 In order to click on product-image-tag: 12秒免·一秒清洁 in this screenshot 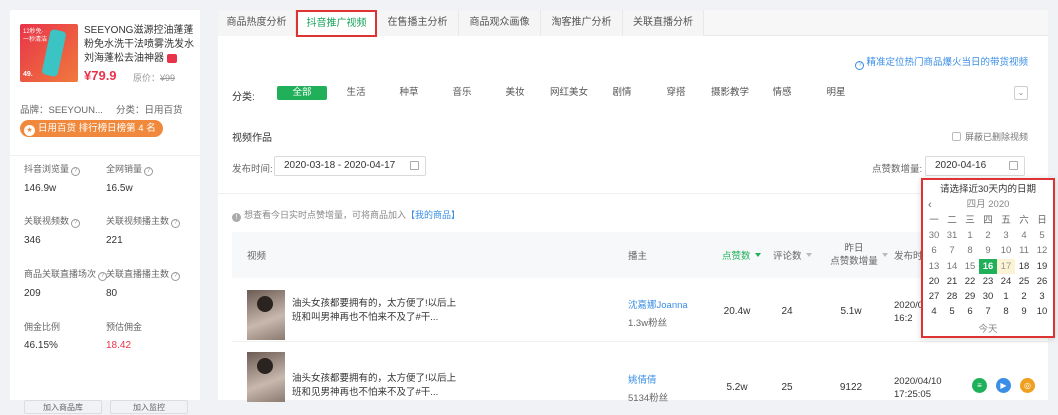, I will do `click(35, 36)`.